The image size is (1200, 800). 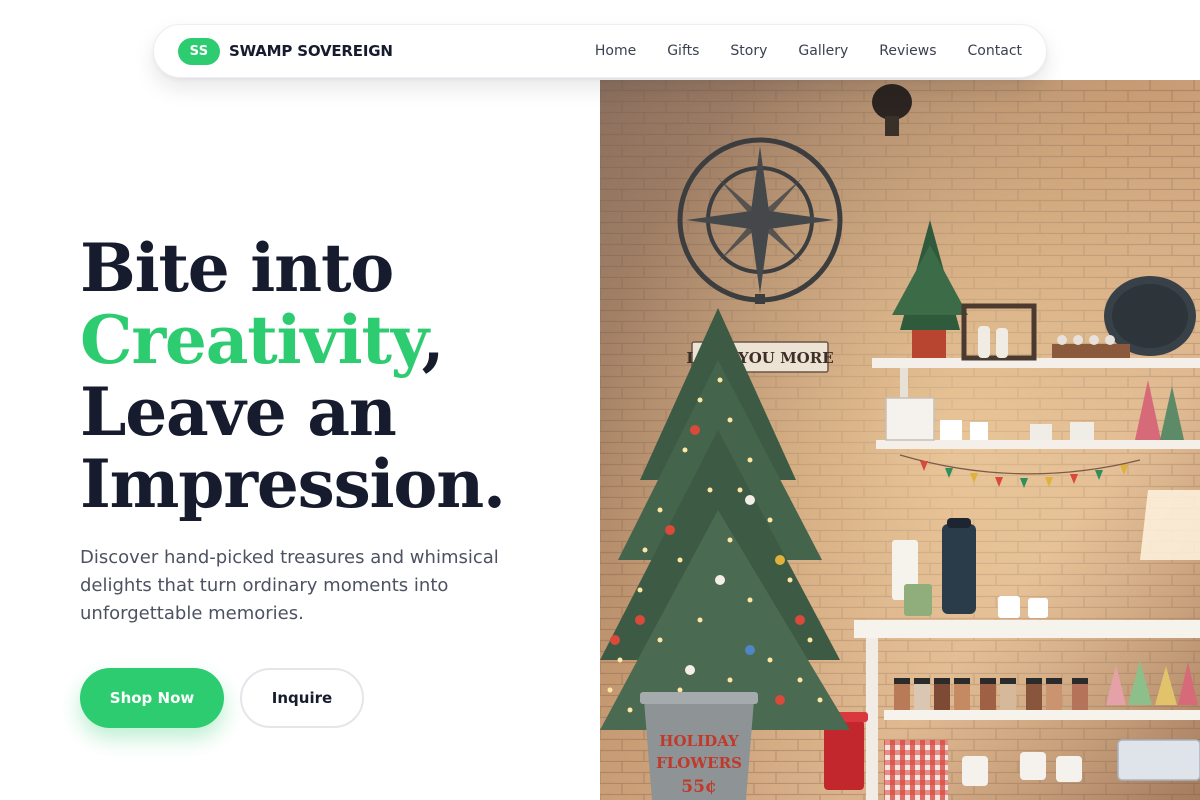 What do you see at coordinates (238, 412) in the screenshot?
I see `hero-title-line3: Leave an` at bounding box center [238, 412].